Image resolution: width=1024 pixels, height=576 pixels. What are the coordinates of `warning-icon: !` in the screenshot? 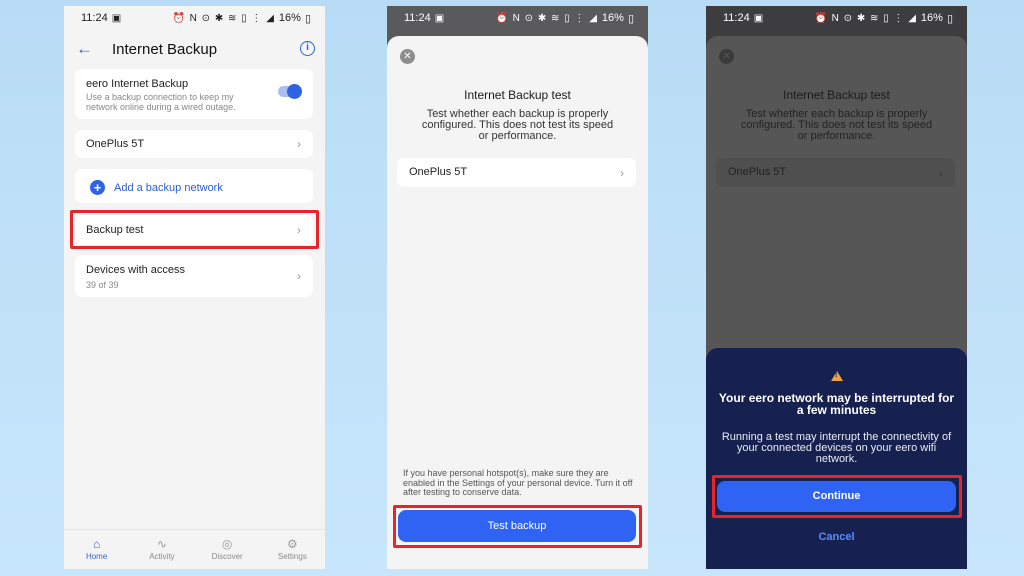 It's located at (837, 376).